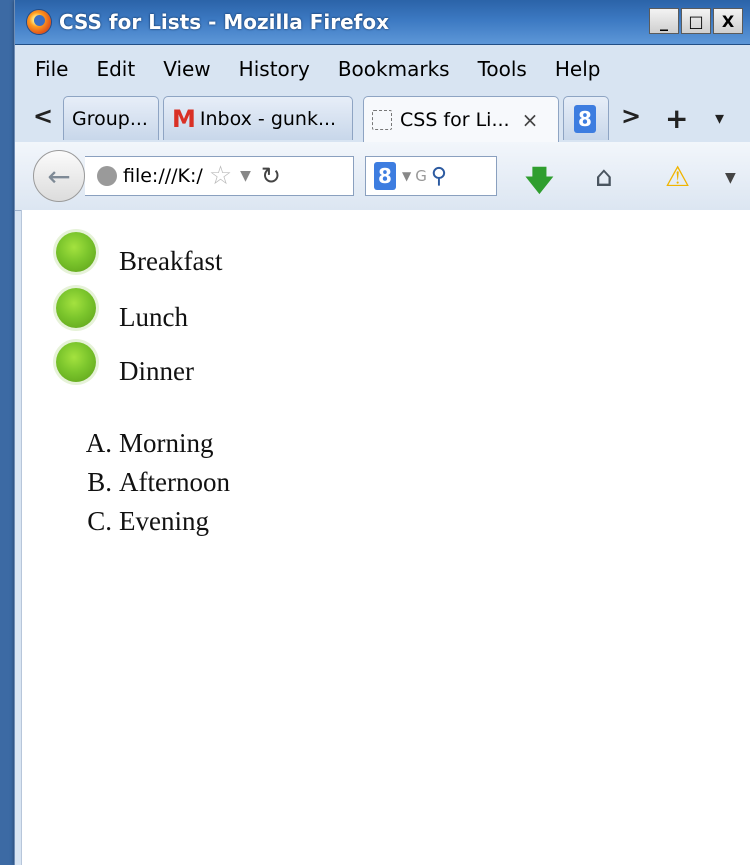 The image size is (750, 865). Describe the element at coordinates (439, 176) in the screenshot. I see `search-magnifier-icon: ⚲` at that location.